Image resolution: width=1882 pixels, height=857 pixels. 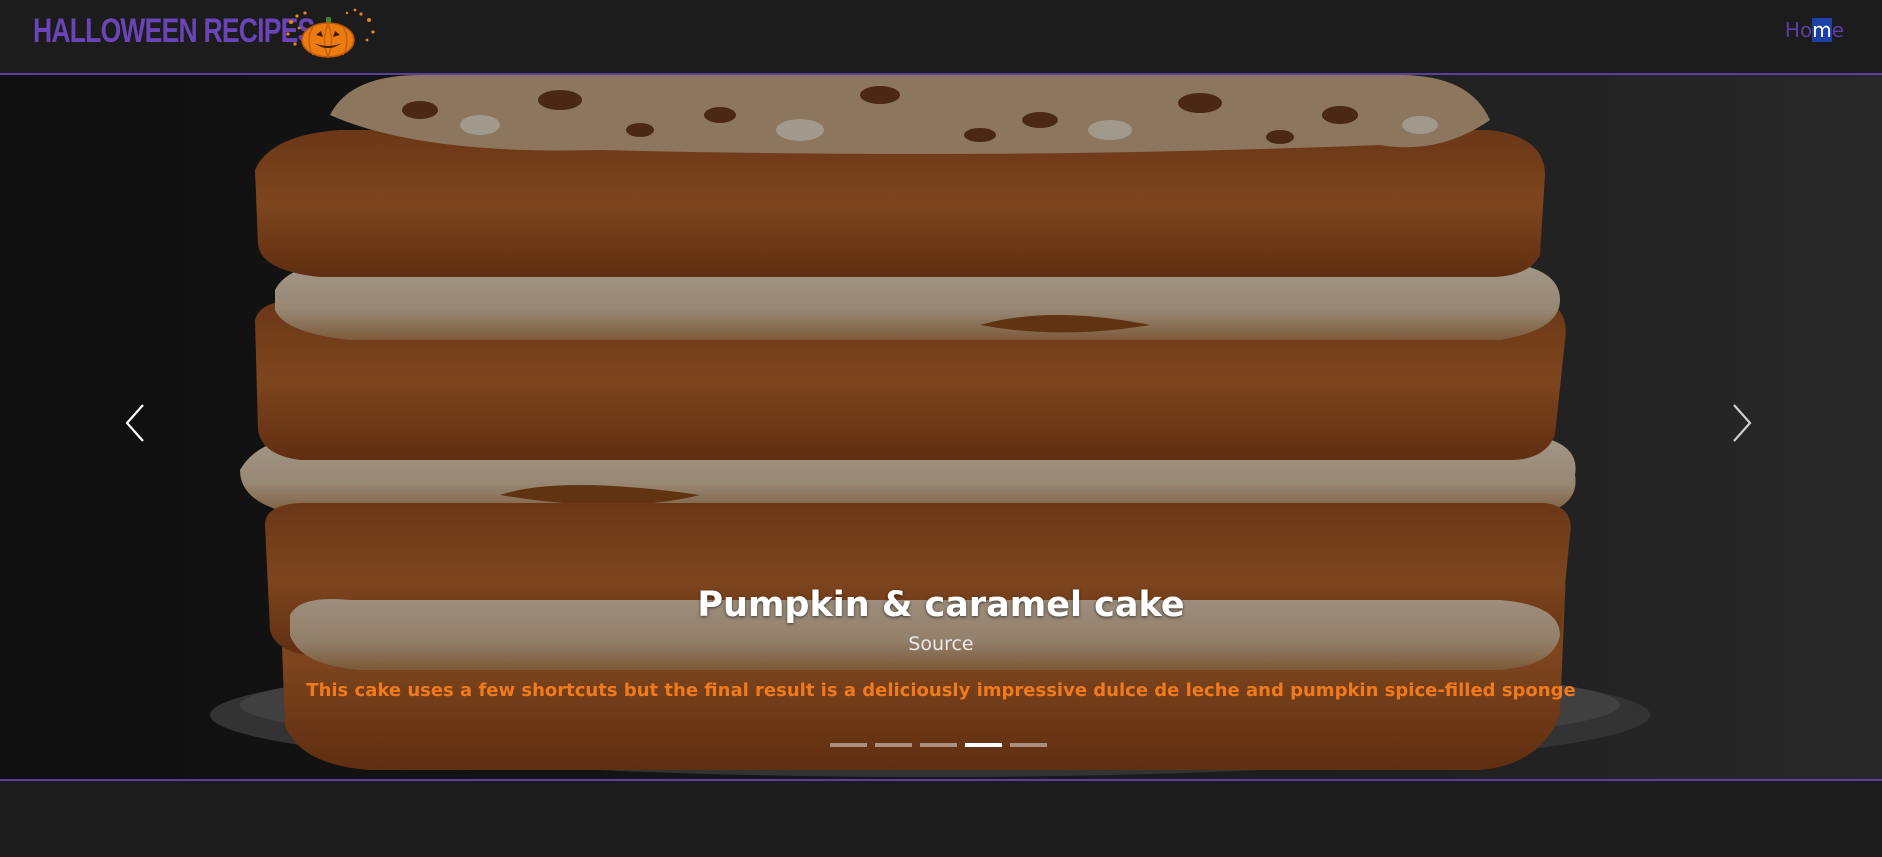 I want to click on nav-home-pre: Ho, so click(x=1798, y=30).